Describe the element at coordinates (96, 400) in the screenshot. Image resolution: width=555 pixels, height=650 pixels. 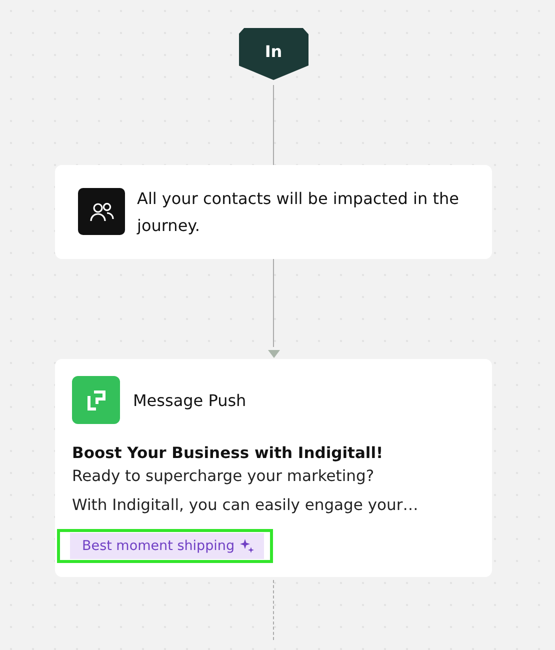
I see `message-icon` at that location.